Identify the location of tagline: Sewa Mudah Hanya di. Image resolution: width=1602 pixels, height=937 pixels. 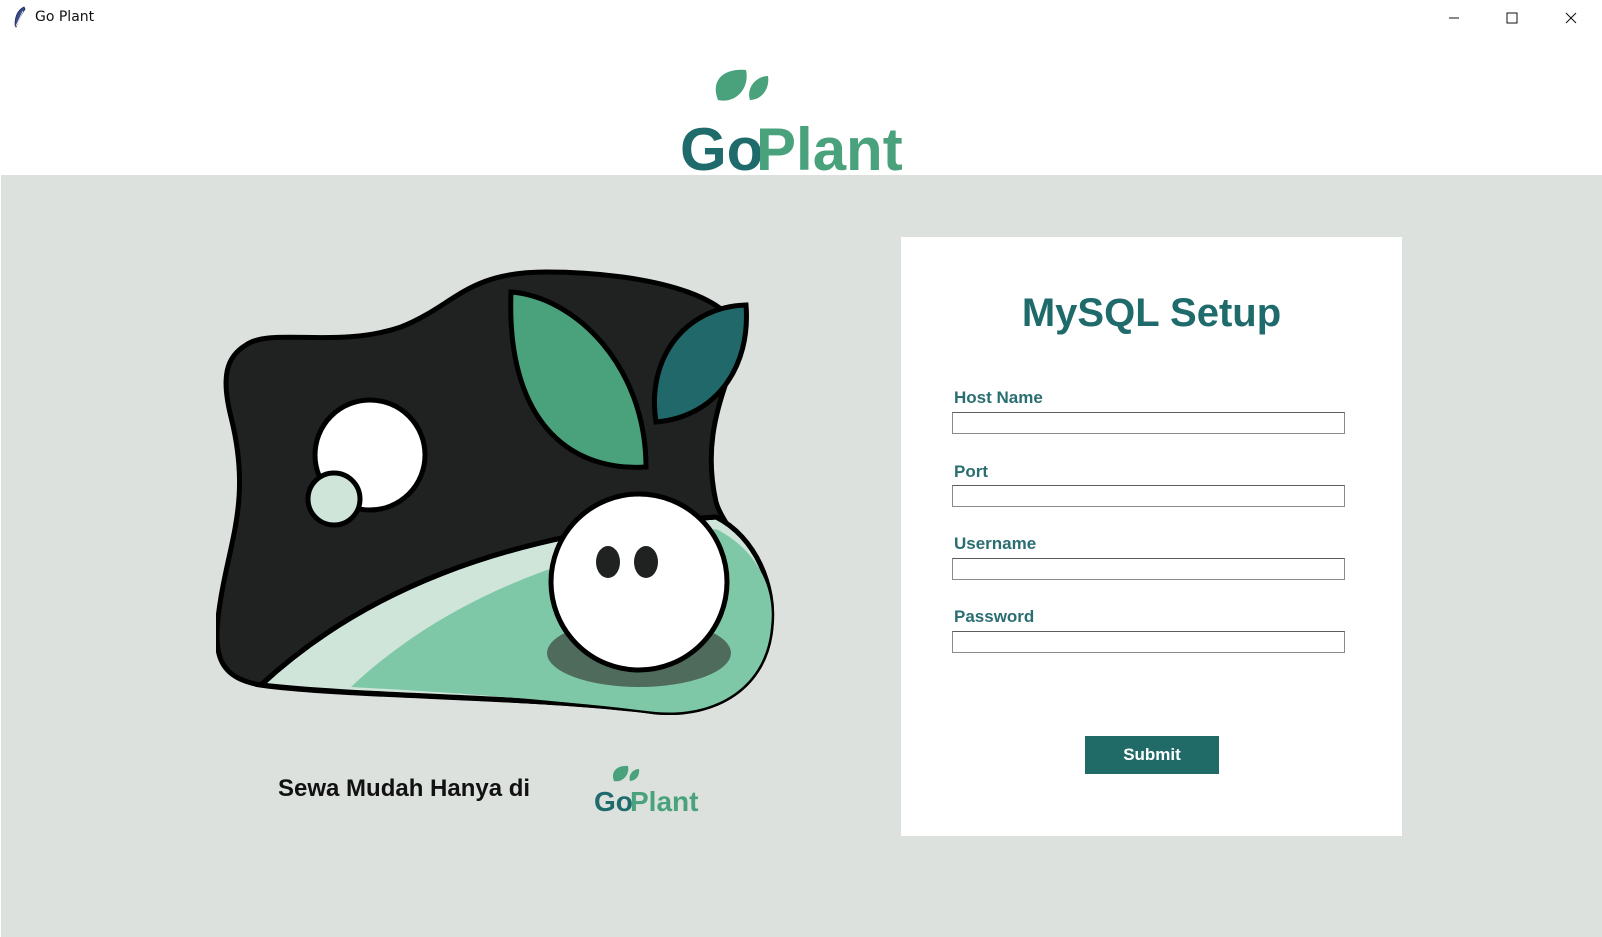
(404, 788).